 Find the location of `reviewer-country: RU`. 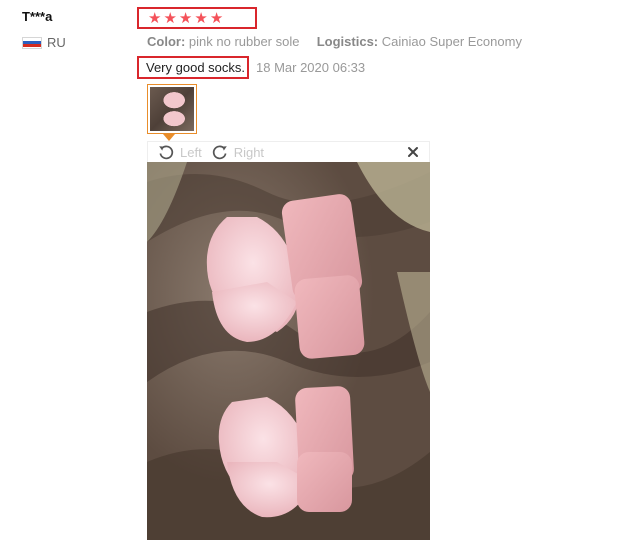

reviewer-country: RU is located at coordinates (44, 42).